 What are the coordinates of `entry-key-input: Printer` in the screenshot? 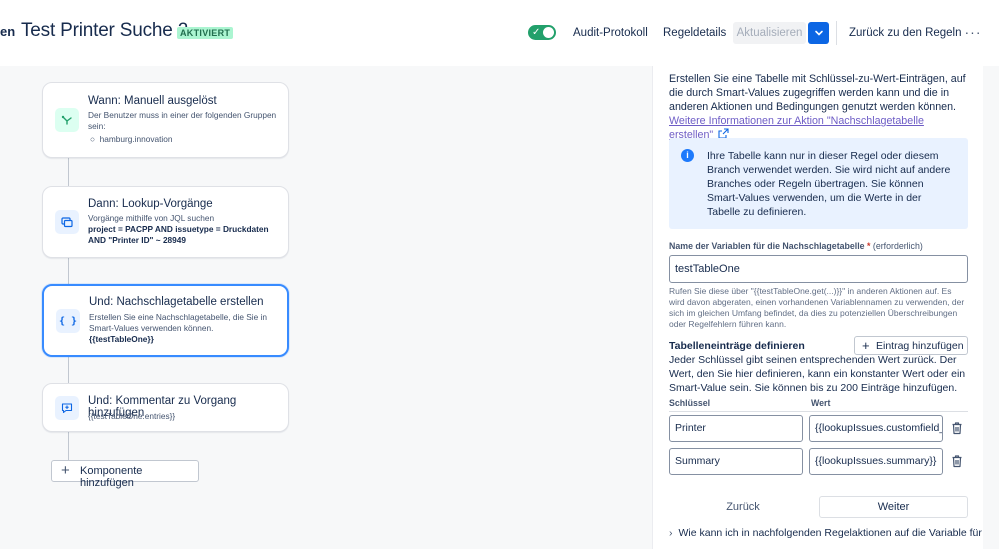 It's located at (736, 428).